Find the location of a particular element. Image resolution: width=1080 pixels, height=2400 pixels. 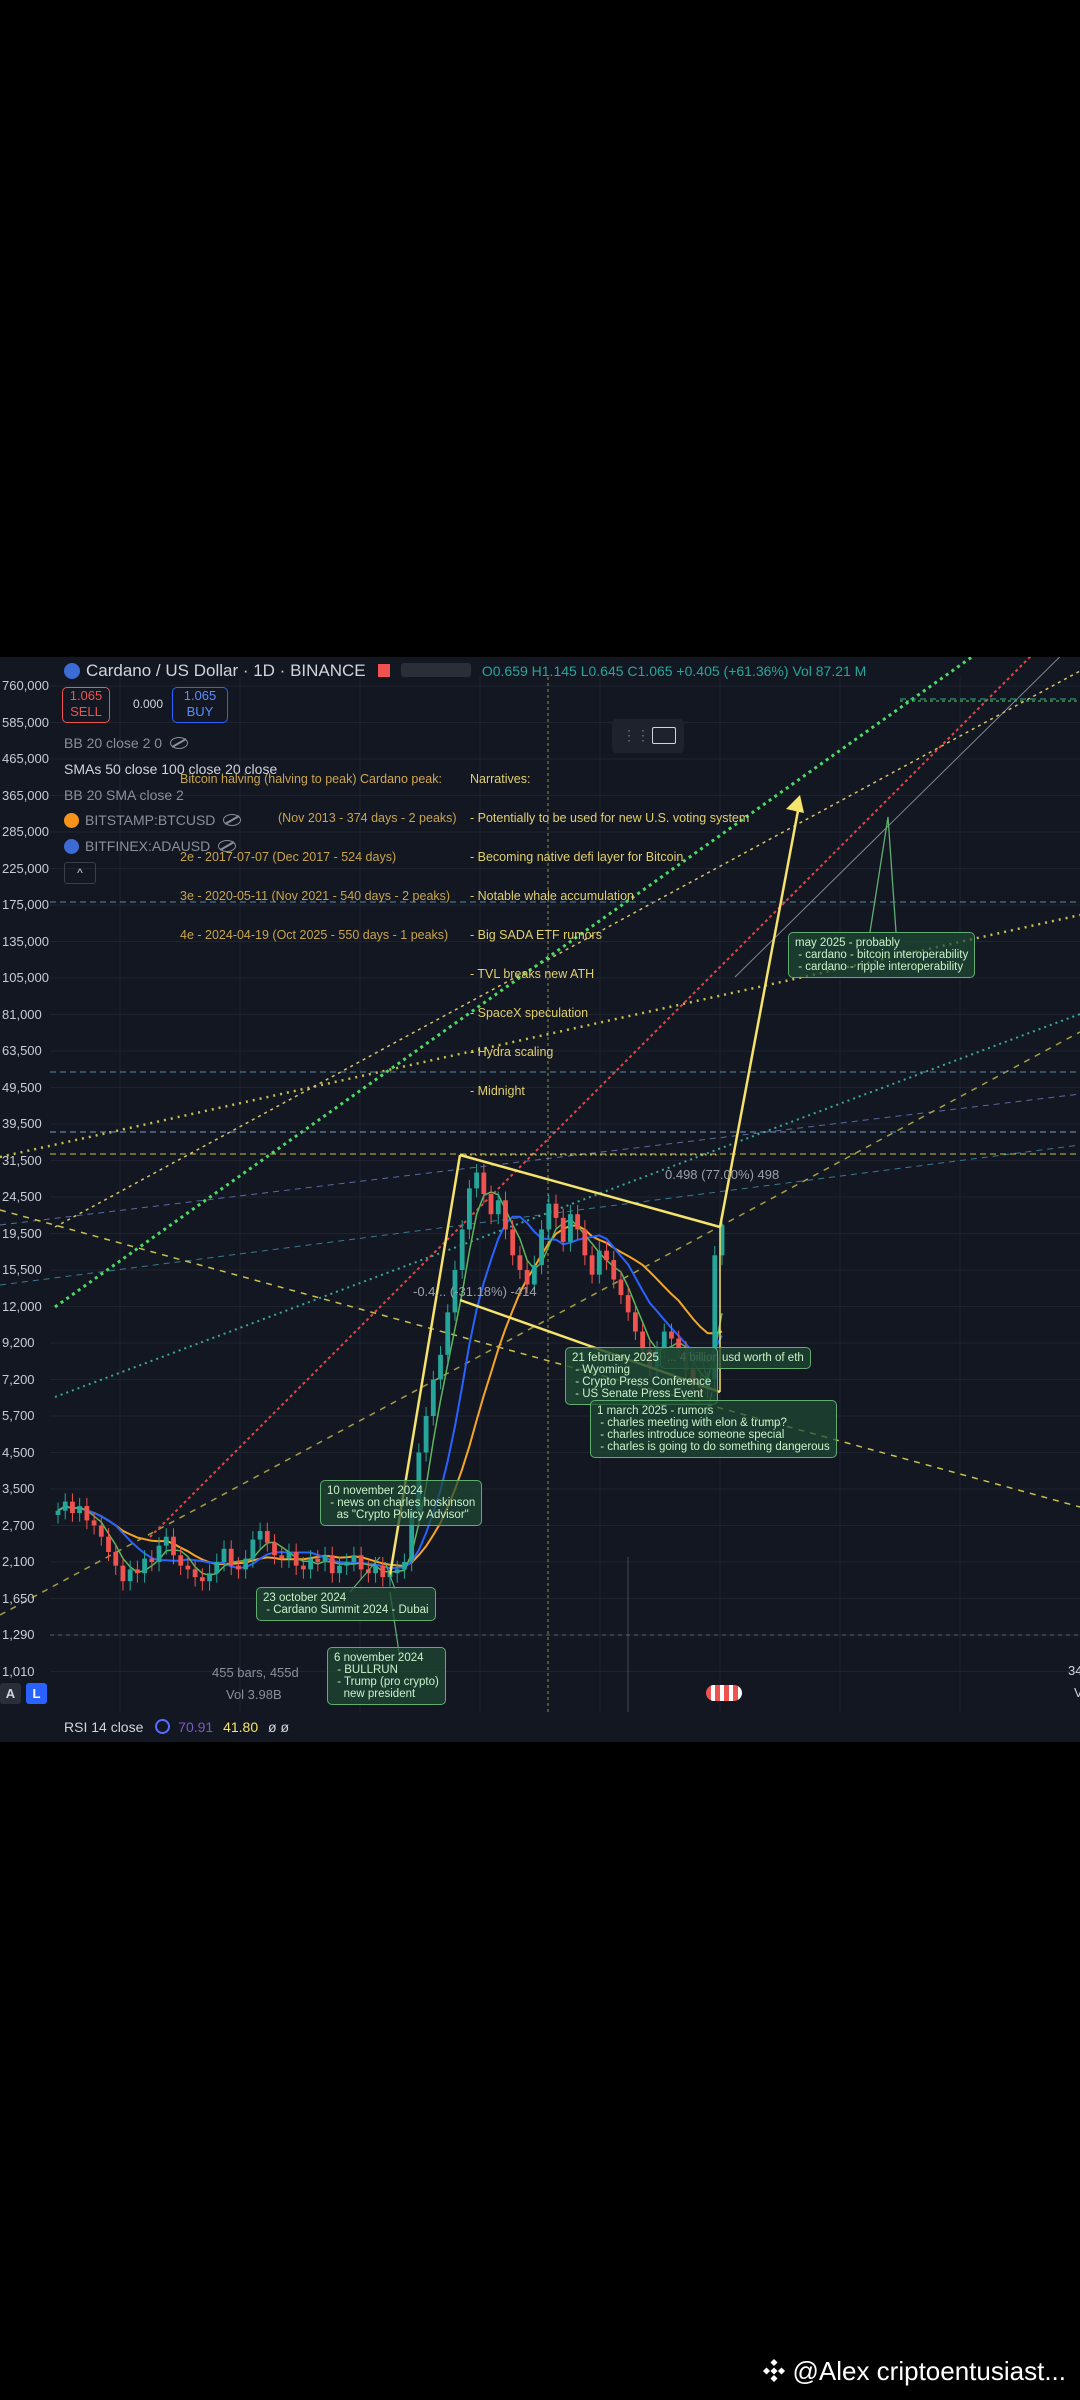

fib-lower-label: -0.4... (-31.18%) -414 is located at coordinates (475, 1291).